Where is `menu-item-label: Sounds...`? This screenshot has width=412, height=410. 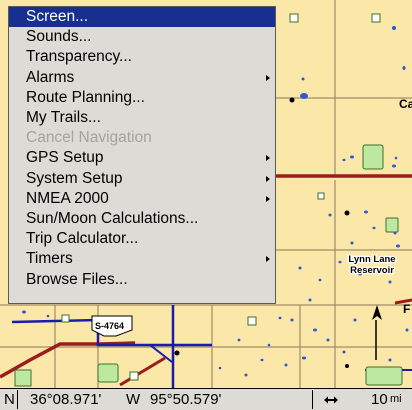 menu-item-label: Sounds... is located at coordinates (59, 37).